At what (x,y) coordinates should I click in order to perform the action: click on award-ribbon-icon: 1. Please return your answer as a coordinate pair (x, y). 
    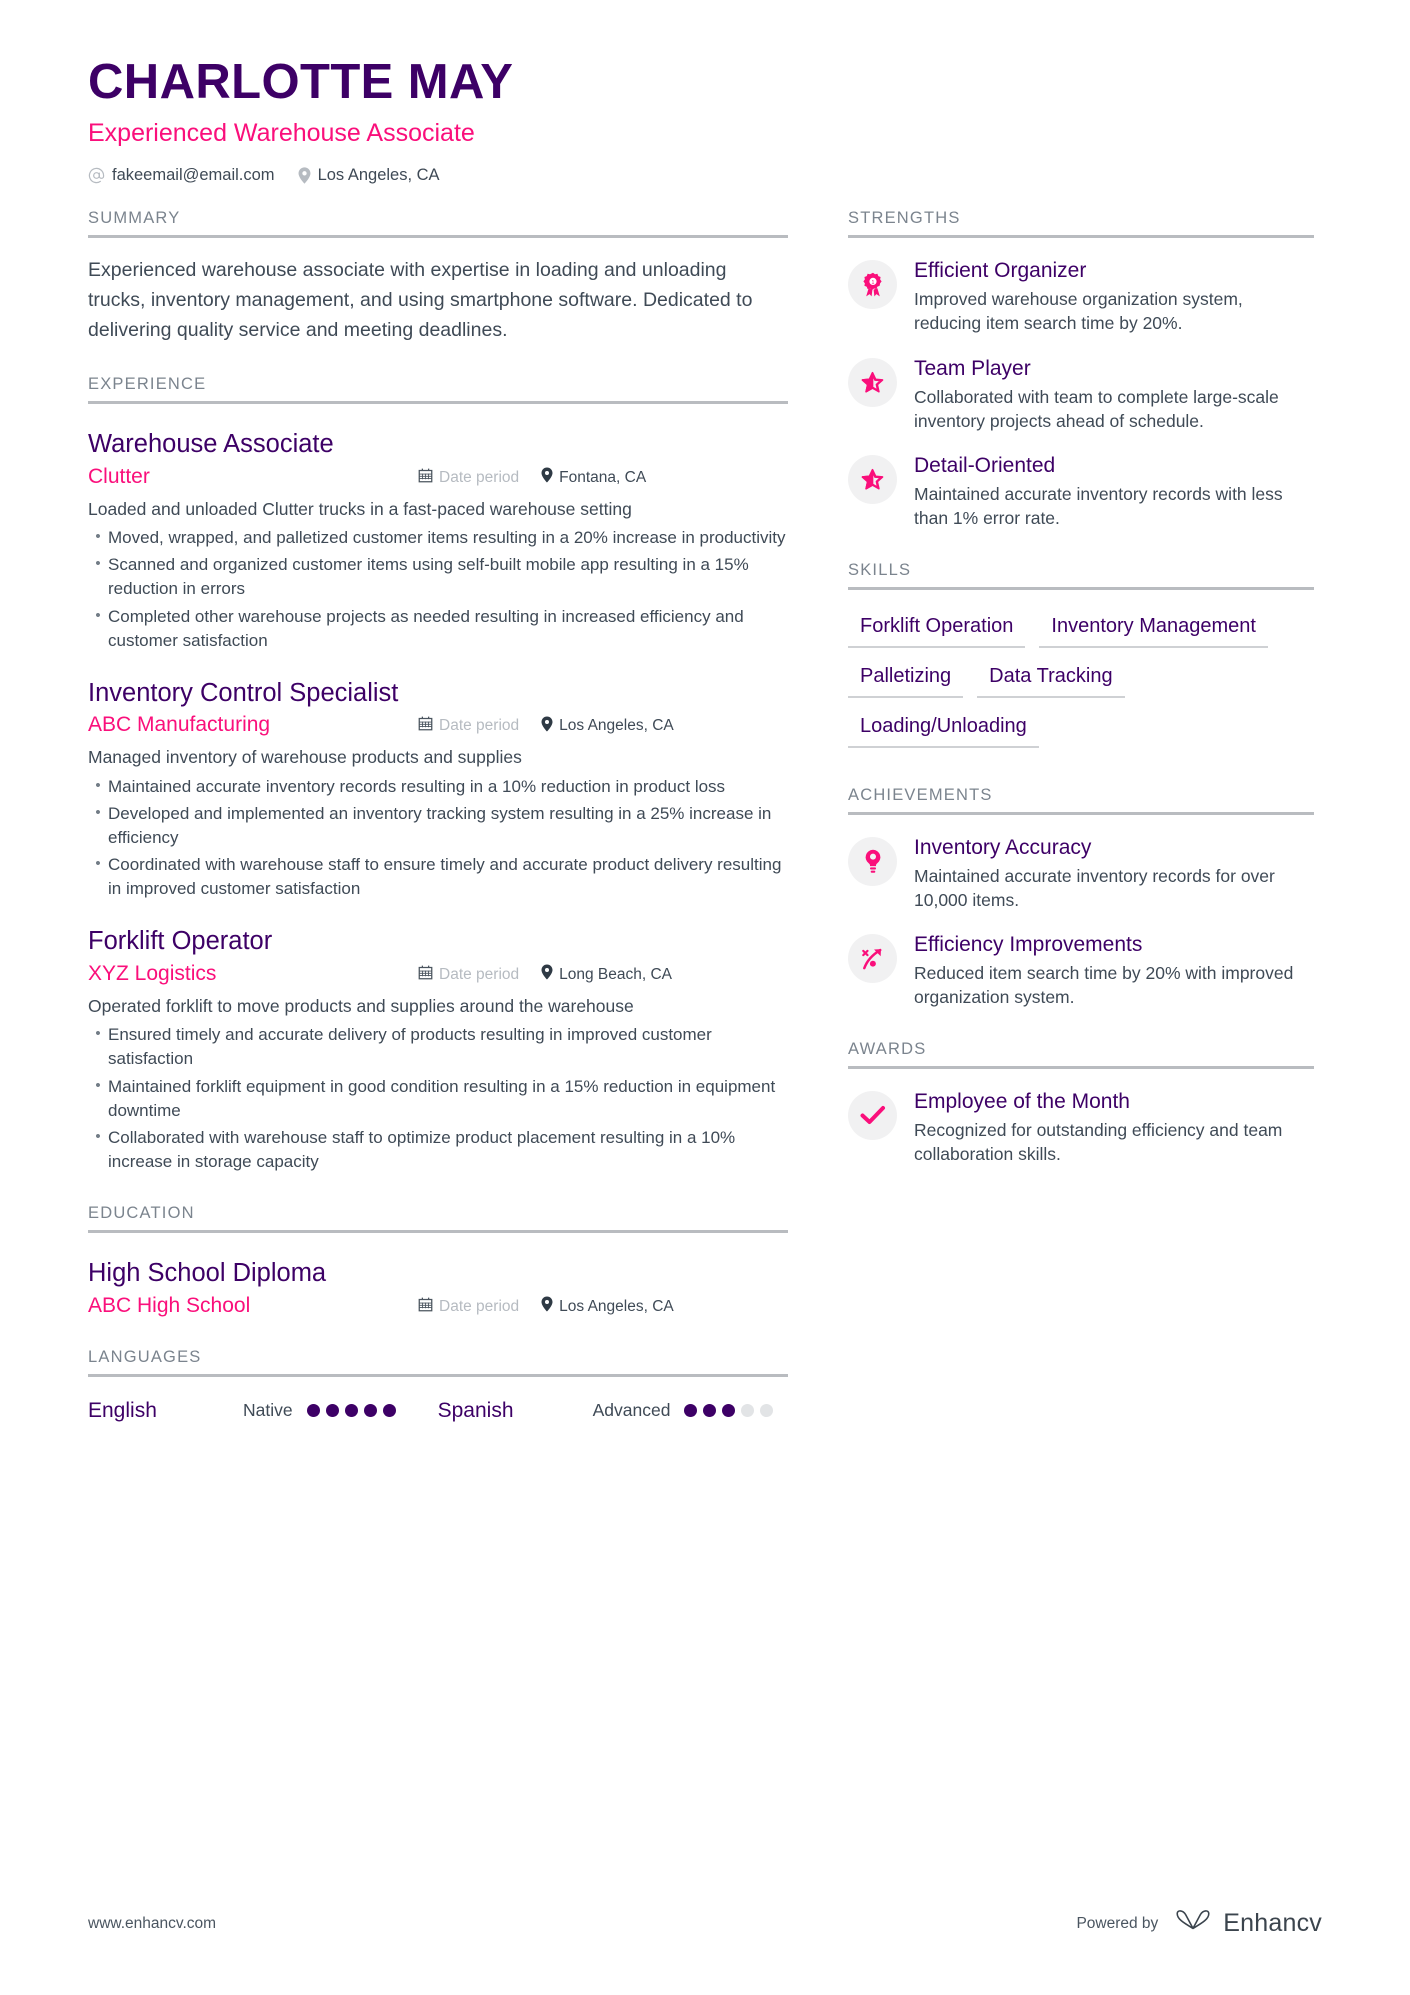
    Looking at the image, I should click on (872, 285).